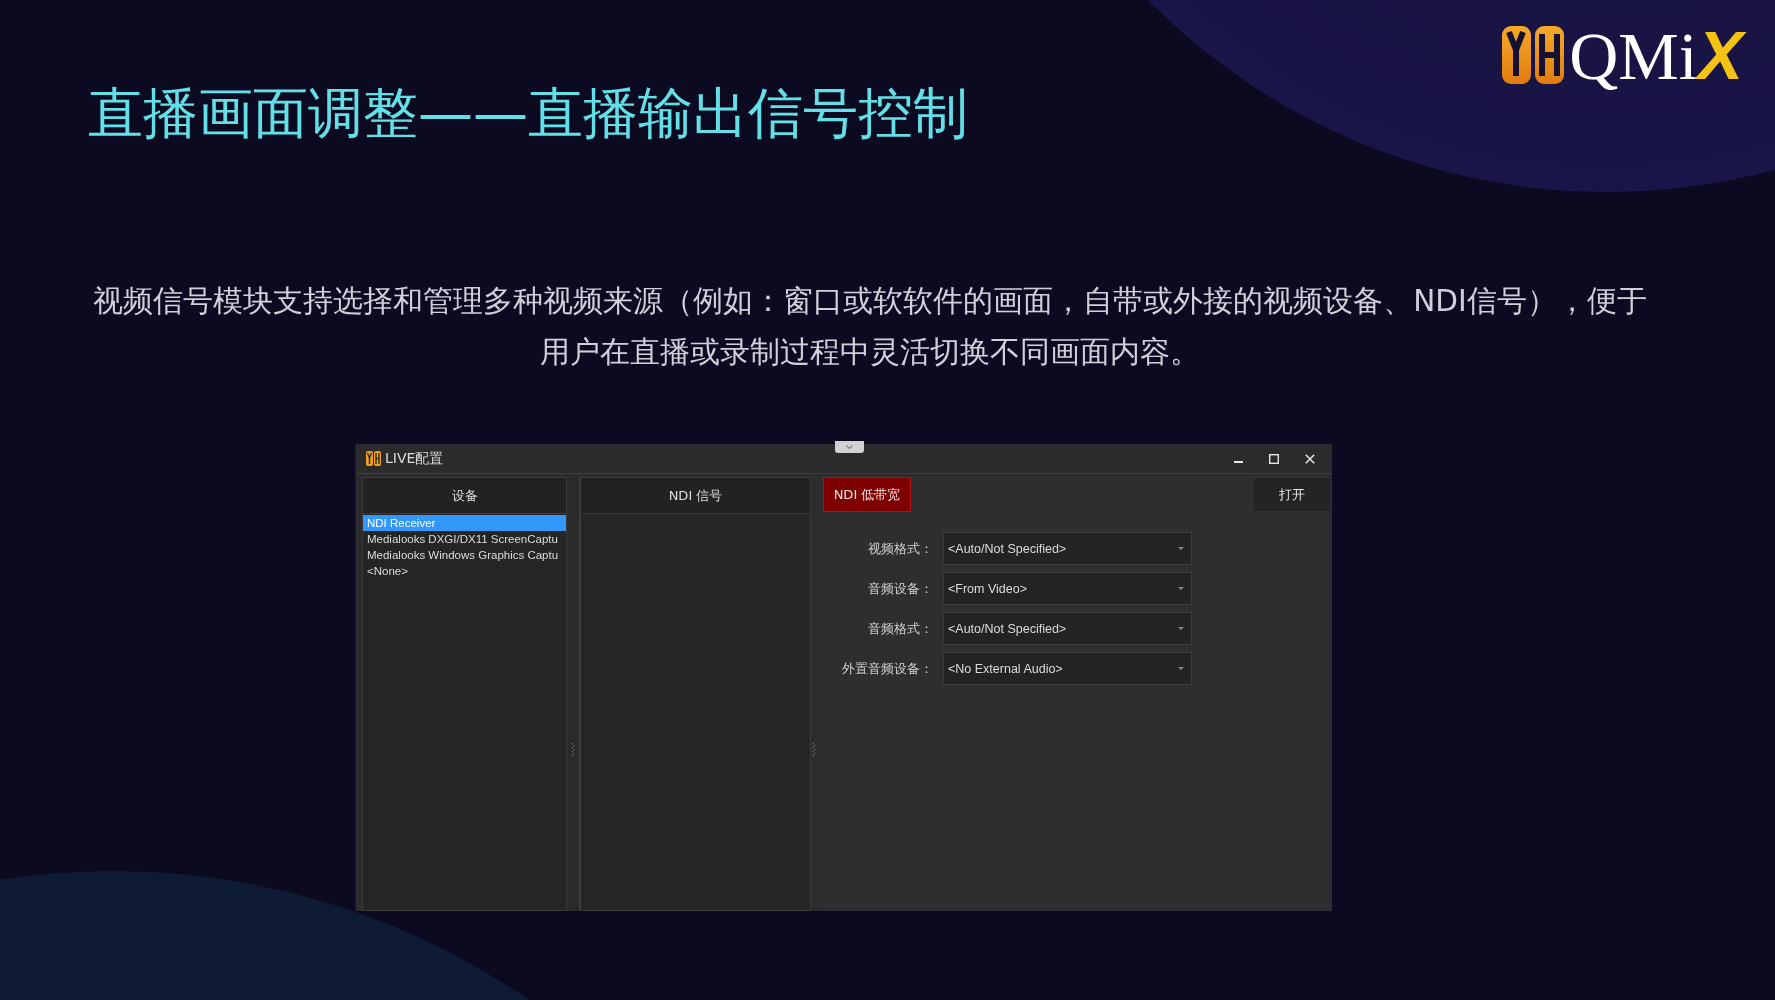 The width and height of the screenshot is (1775, 1000). I want to click on window-title: LIVE配置, so click(414, 458).